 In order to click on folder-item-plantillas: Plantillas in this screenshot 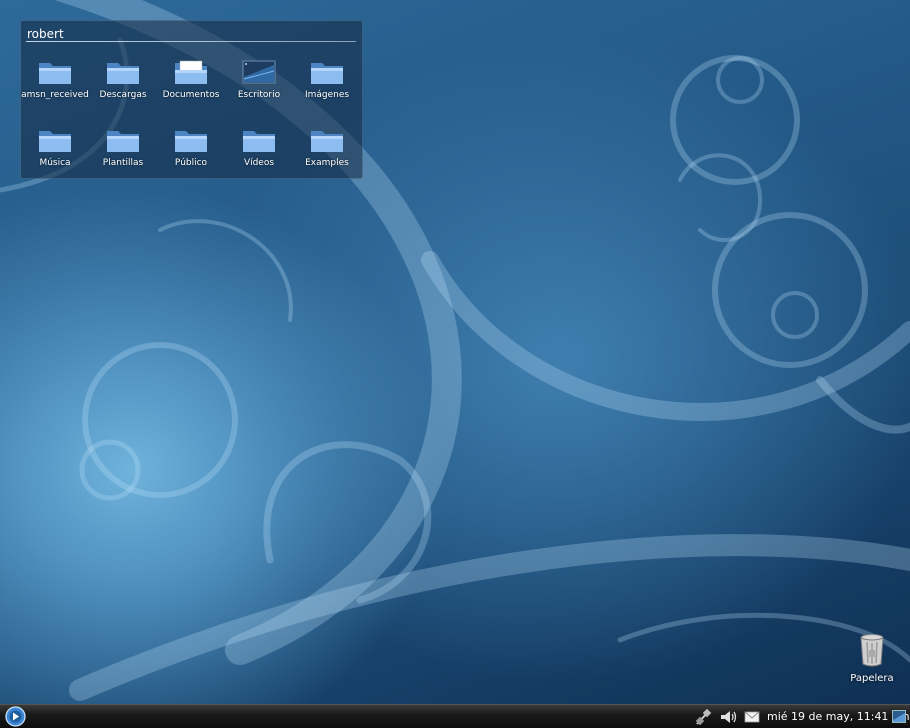, I will do `click(123, 146)`.